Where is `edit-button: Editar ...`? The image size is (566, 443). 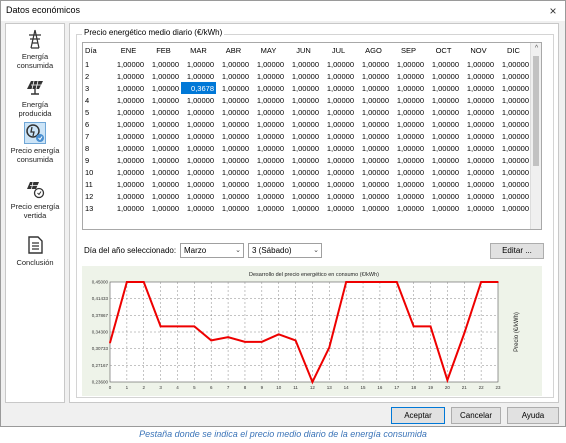
edit-button: Editar ... is located at coordinates (517, 251).